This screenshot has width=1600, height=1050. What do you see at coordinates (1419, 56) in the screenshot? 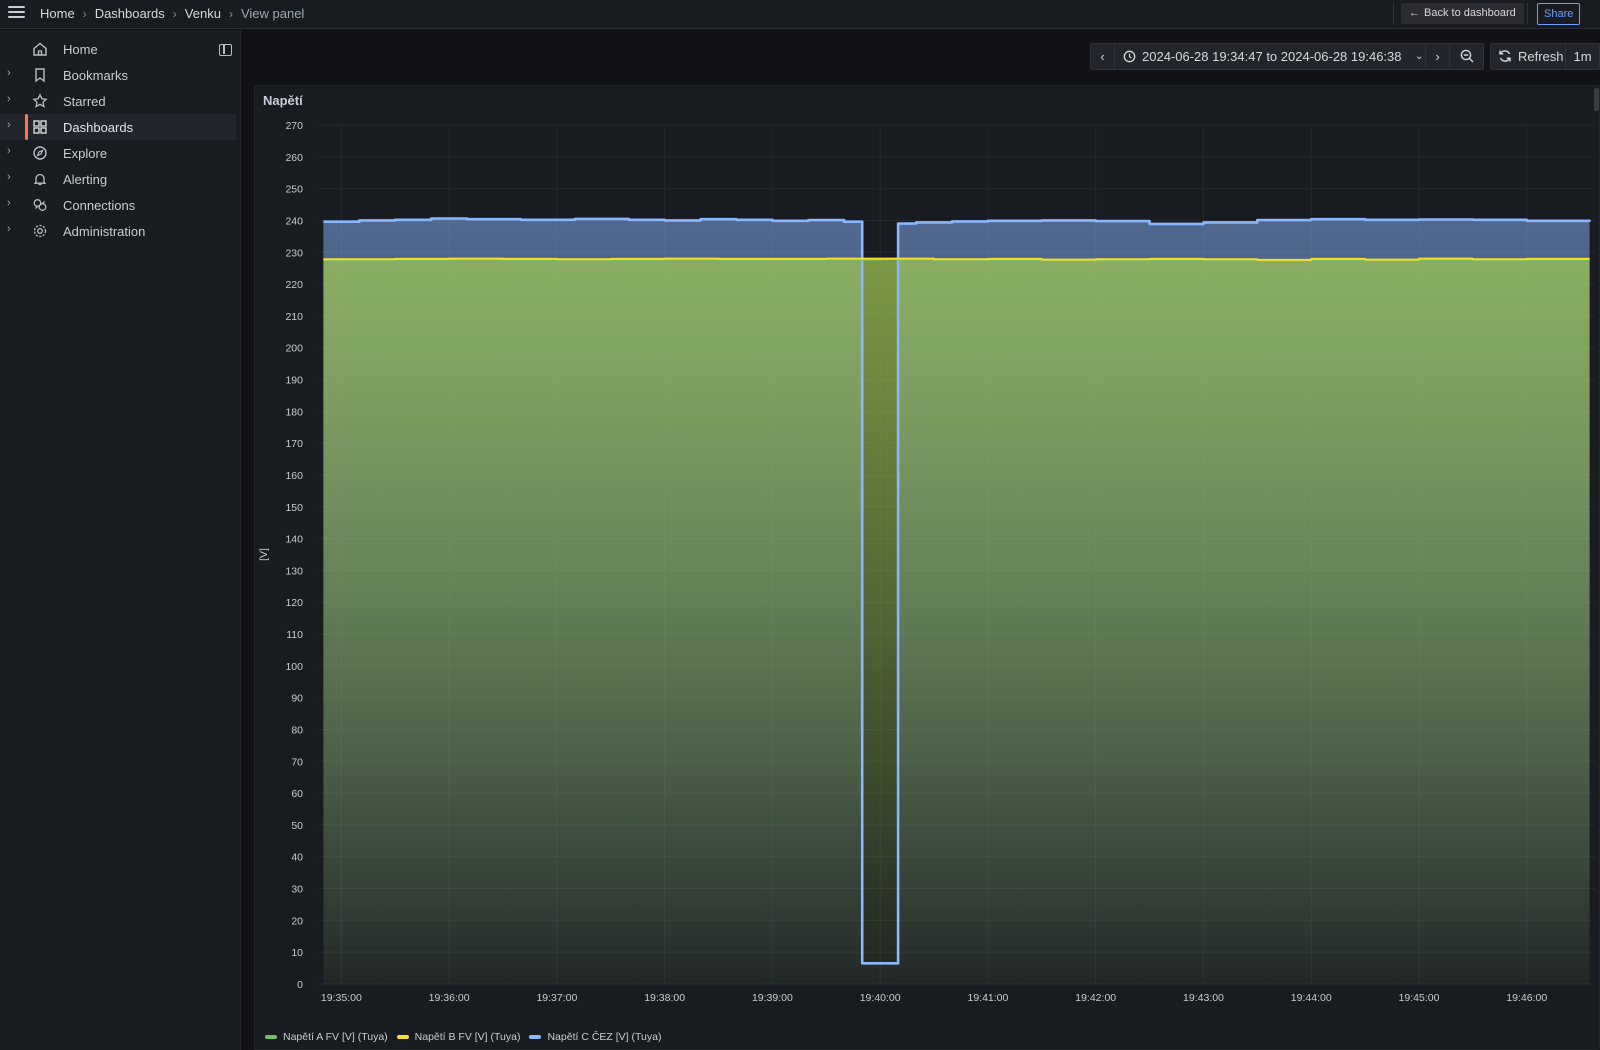
I see `chevron-down-icon: ⌄` at bounding box center [1419, 56].